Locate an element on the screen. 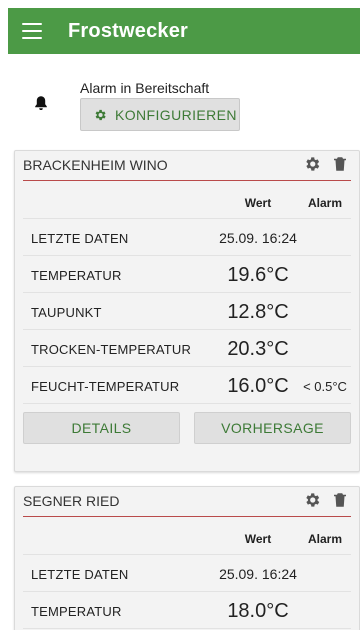  row-value: 19.6°C is located at coordinates (258, 275).